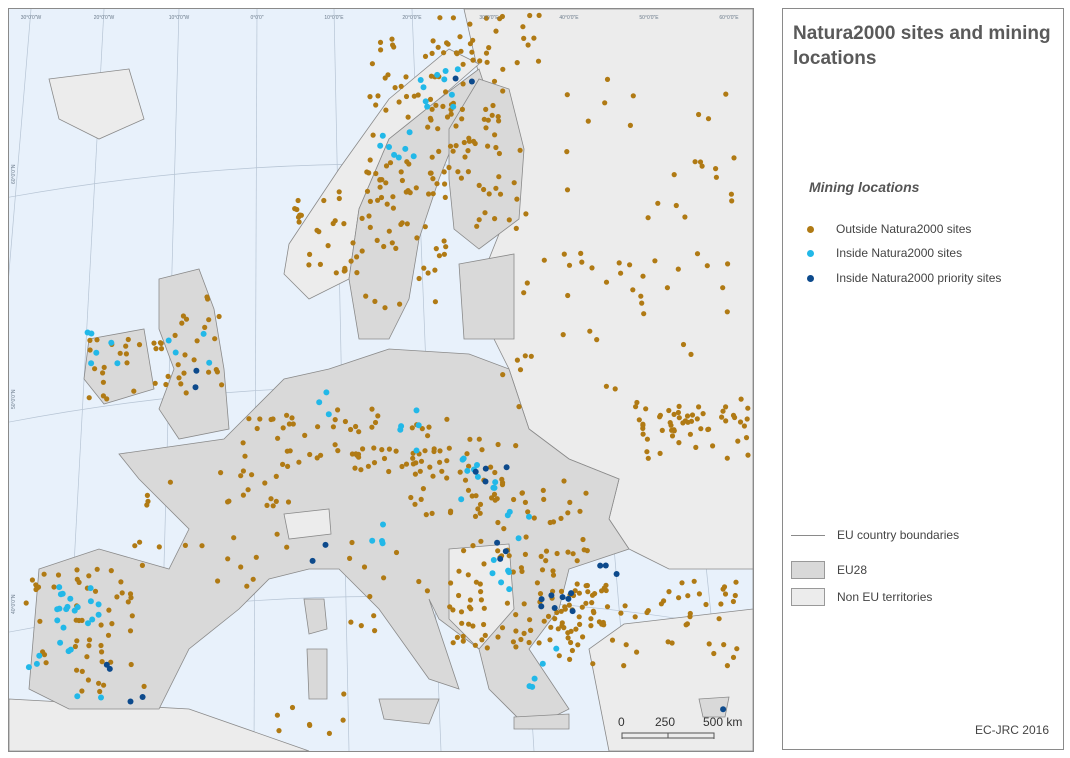 The height and width of the screenshot is (758, 1070). I want to click on meridian-label: 30°0'0"E, so click(489, 18).